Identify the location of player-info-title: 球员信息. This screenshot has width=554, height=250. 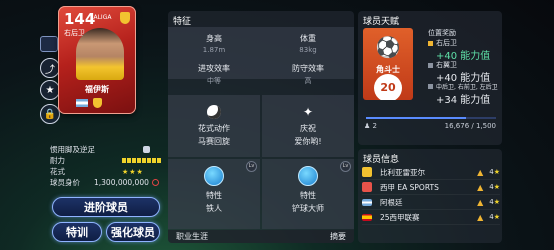
(381, 160).